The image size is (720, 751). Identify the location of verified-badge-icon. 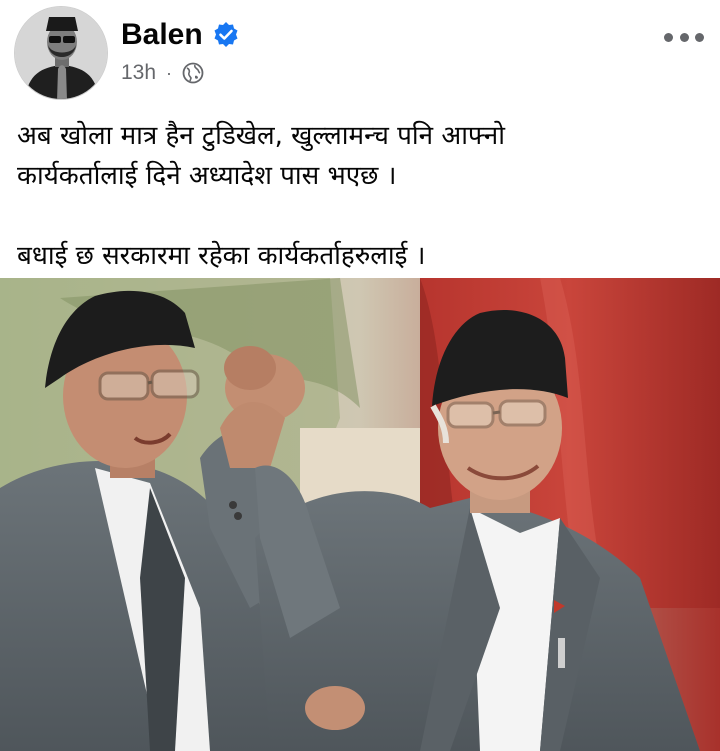
(226, 35).